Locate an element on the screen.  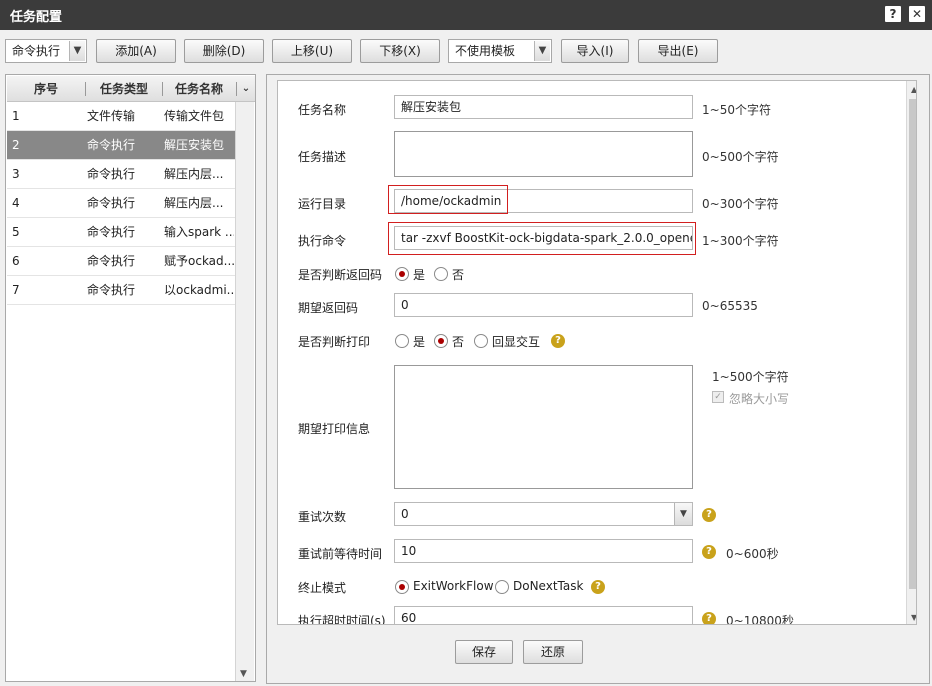
row-no: 3 is located at coordinates (16, 174).